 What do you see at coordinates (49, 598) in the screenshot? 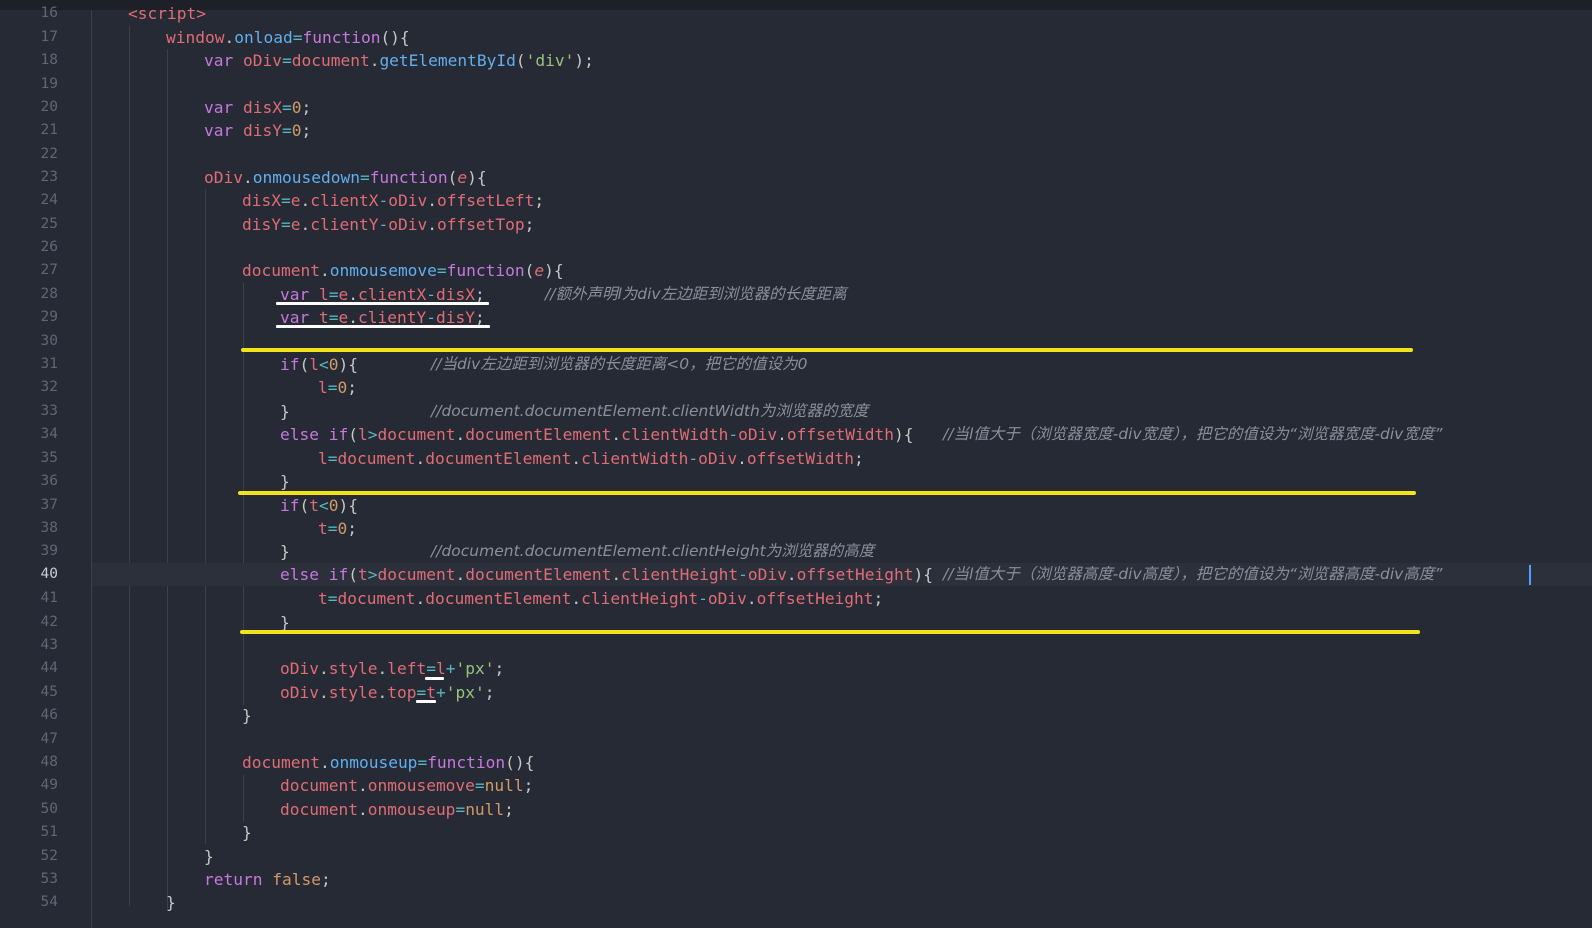
I see `line-number: 41` at bounding box center [49, 598].